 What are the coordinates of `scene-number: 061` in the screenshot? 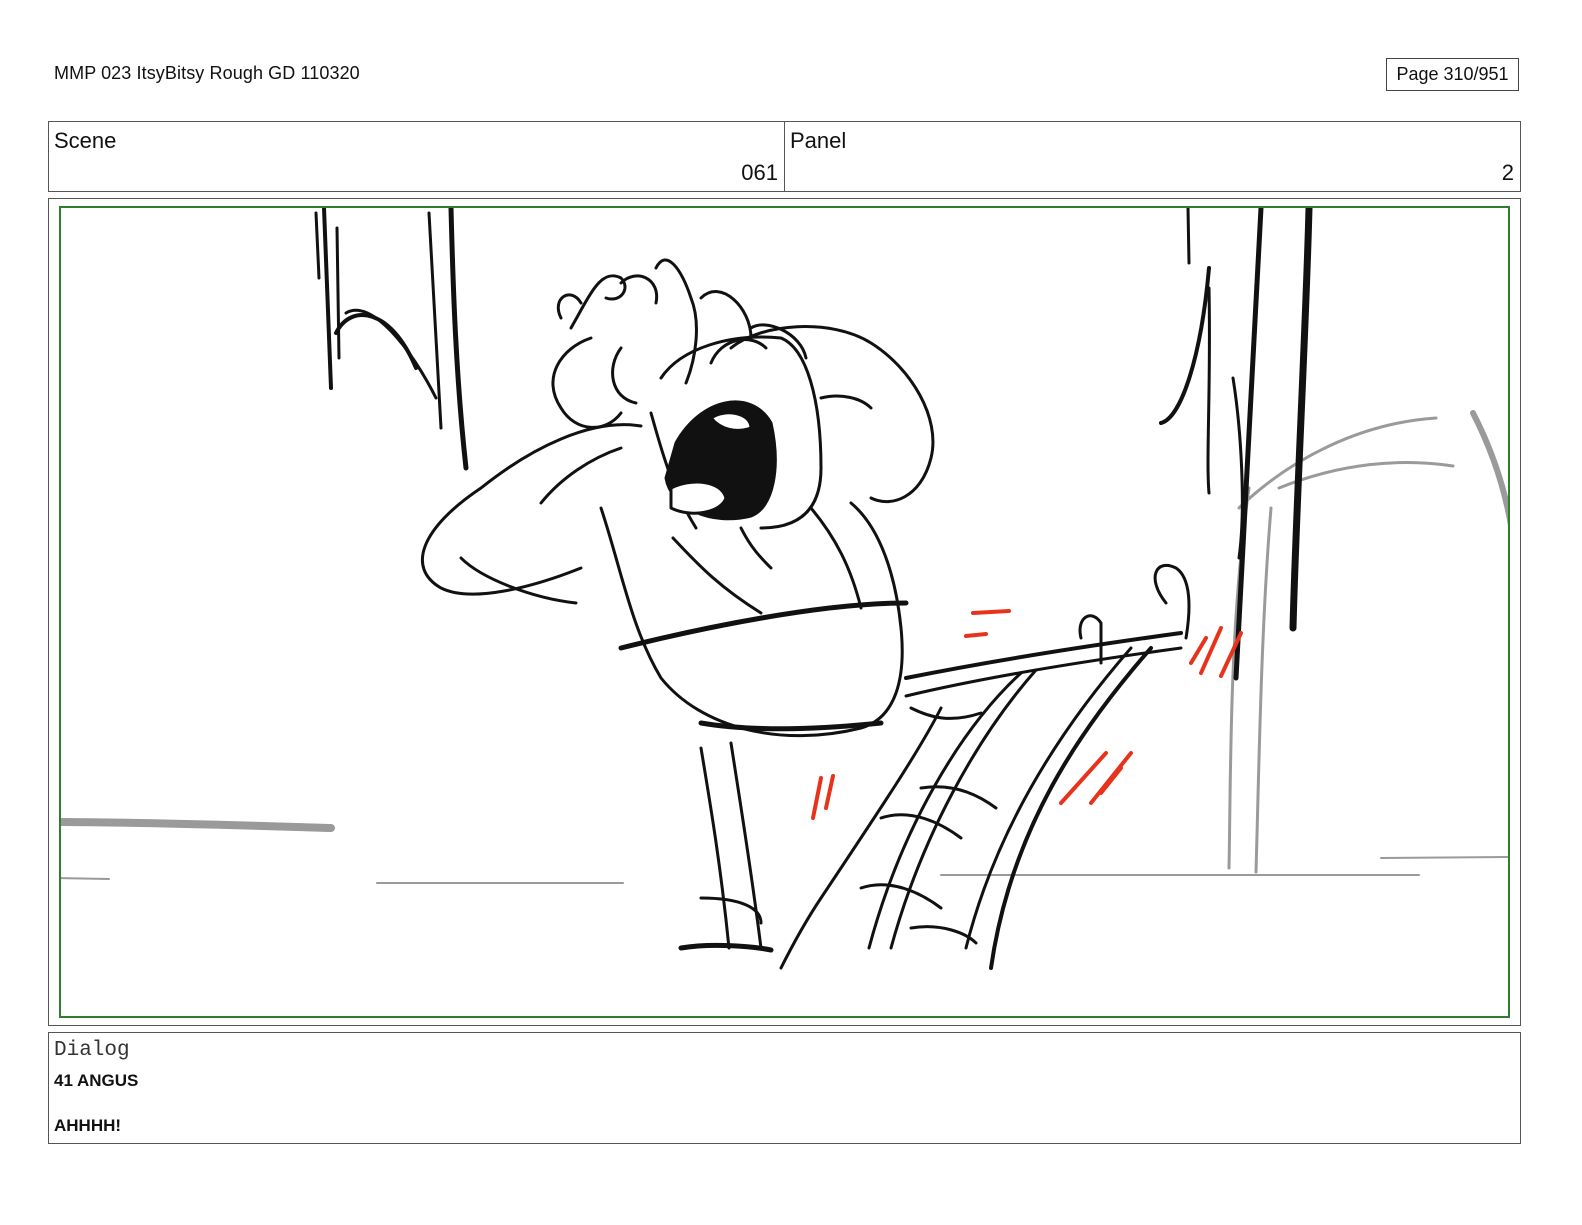 It's located at (759, 172).